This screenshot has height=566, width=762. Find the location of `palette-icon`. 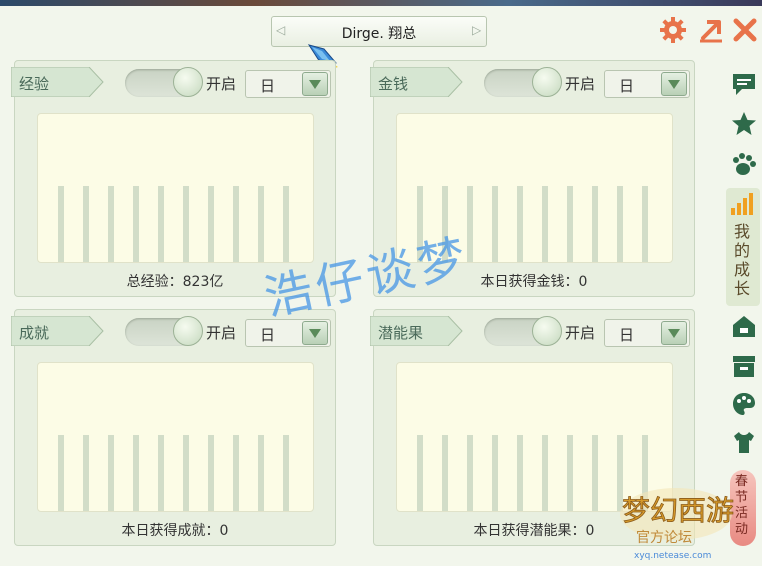

palette-icon is located at coordinates (744, 404).